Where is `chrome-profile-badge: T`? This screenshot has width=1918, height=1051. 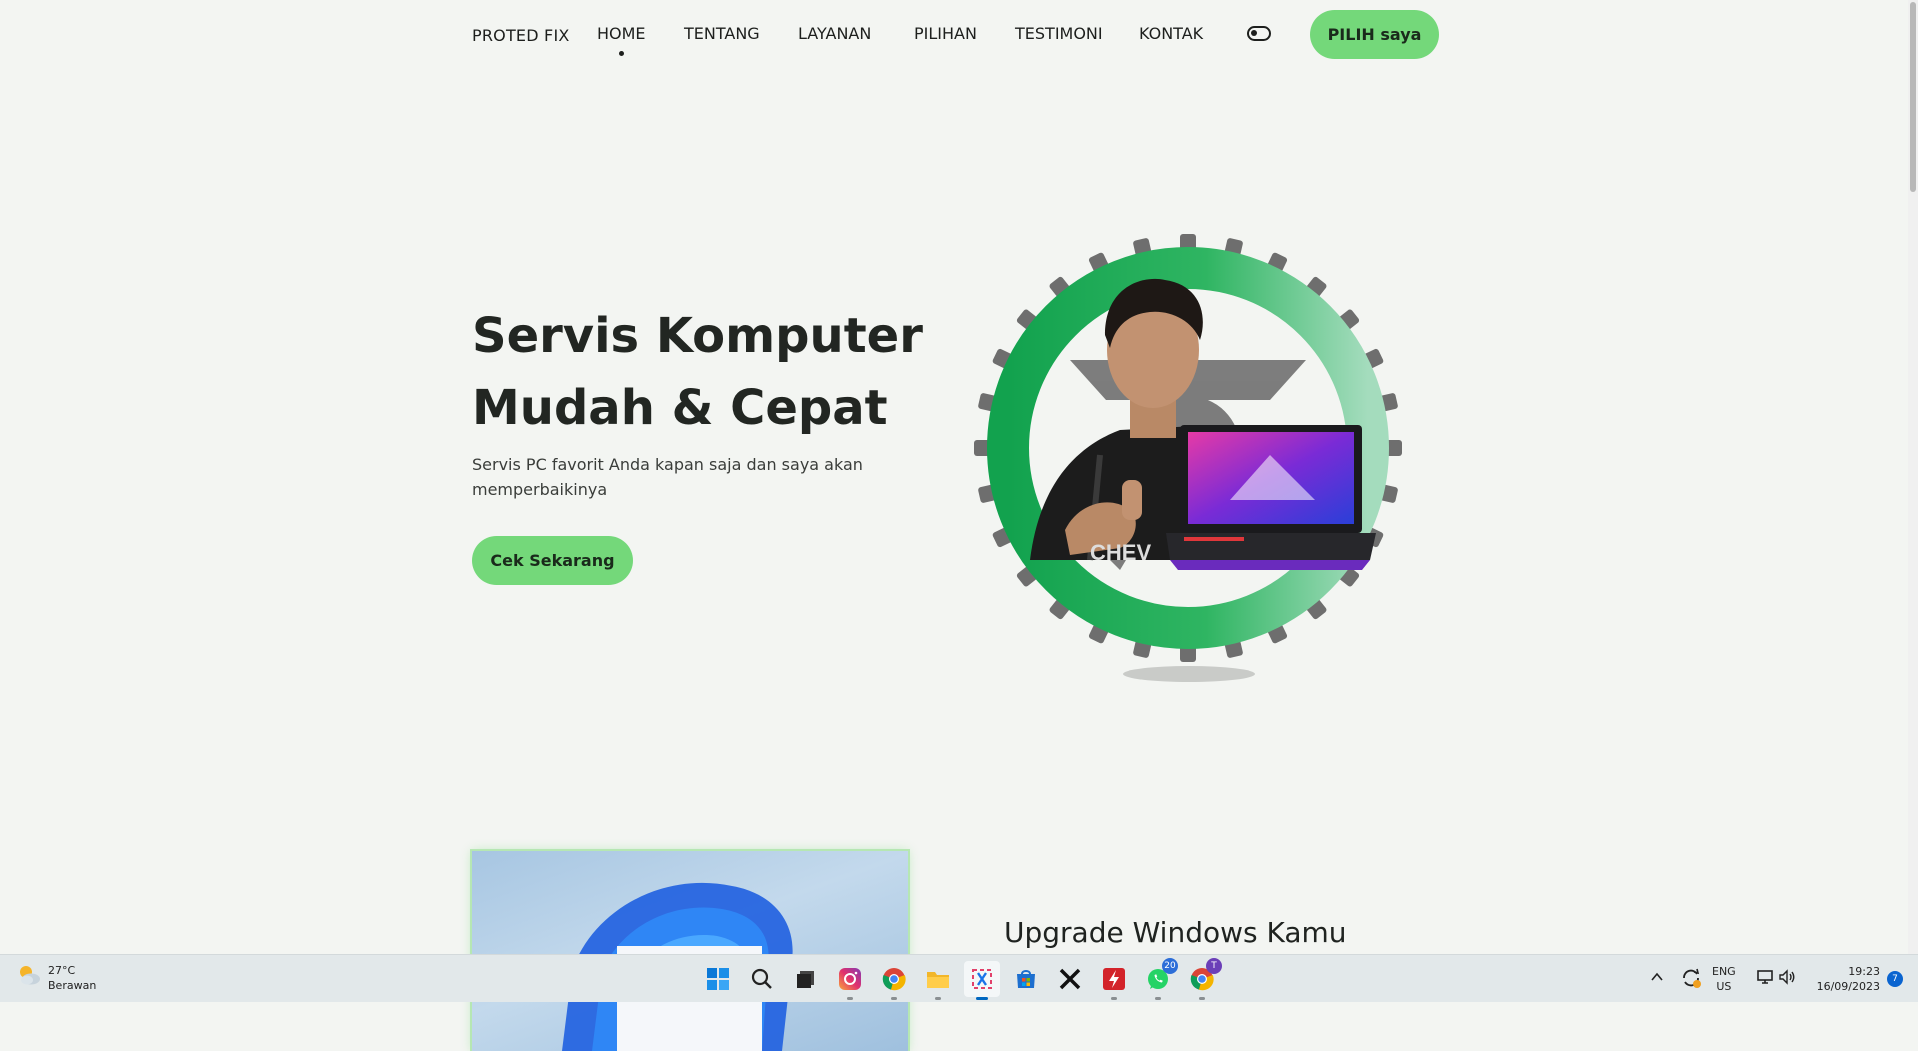
chrome-profile-badge: T is located at coordinates (1214, 966).